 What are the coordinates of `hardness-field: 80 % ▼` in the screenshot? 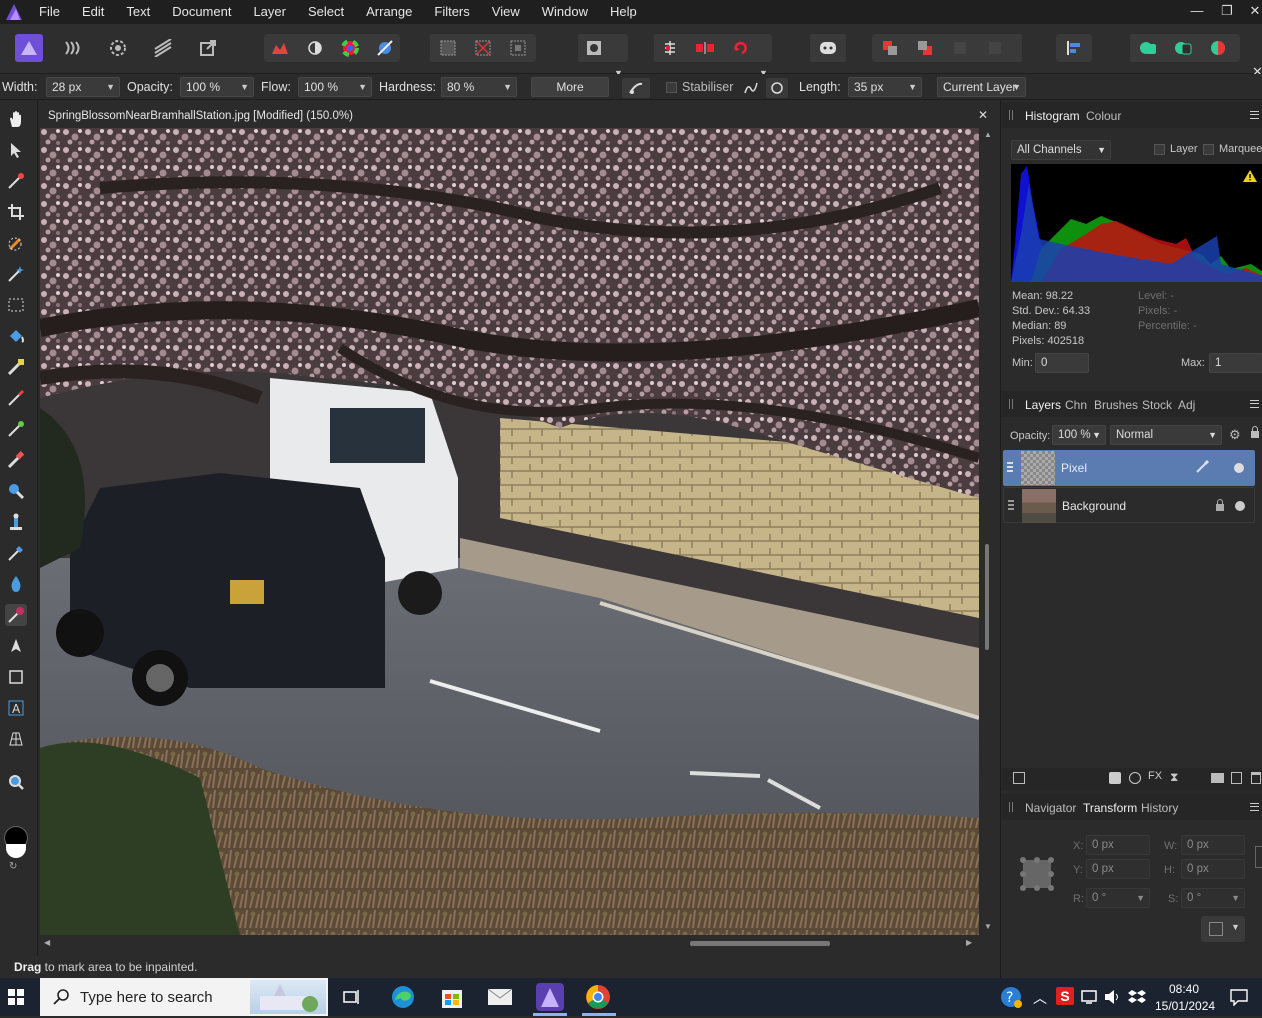 It's located at (479, 87).